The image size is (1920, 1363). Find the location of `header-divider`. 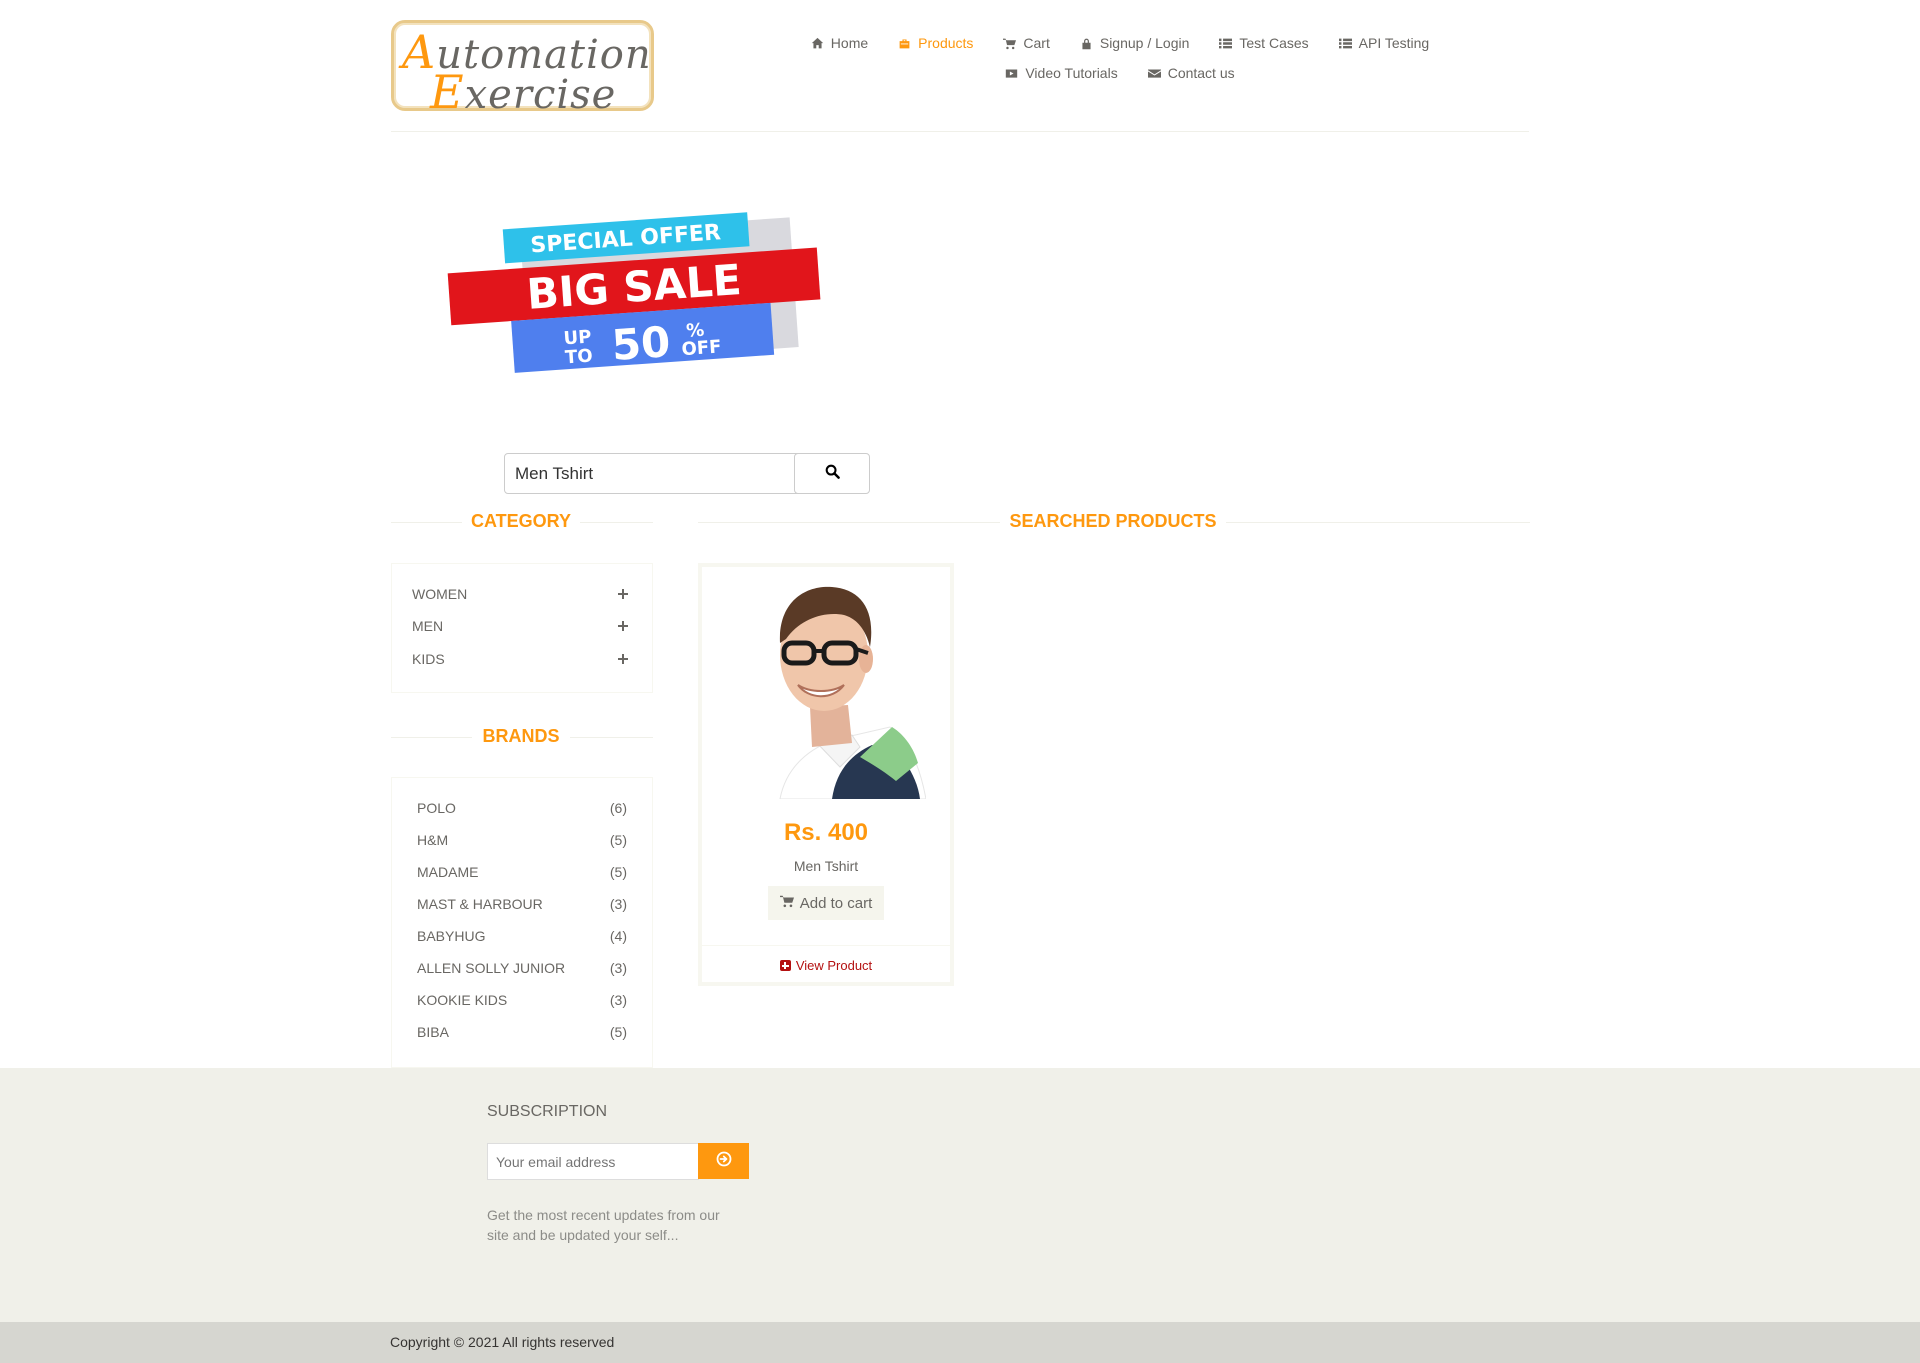

header-divider is located at coordinates (960, 131).